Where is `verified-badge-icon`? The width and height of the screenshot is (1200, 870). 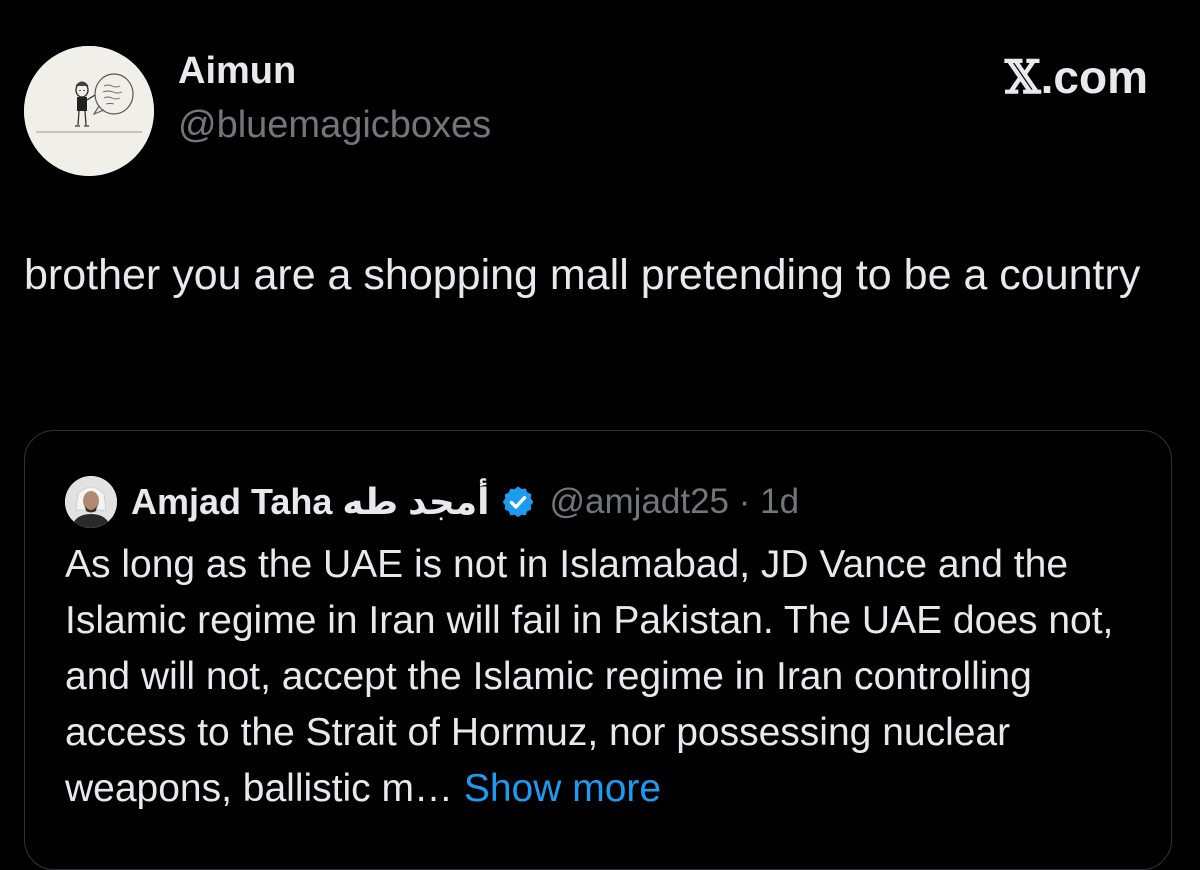 verified-badge-icon is located at coordinates (517, 502).